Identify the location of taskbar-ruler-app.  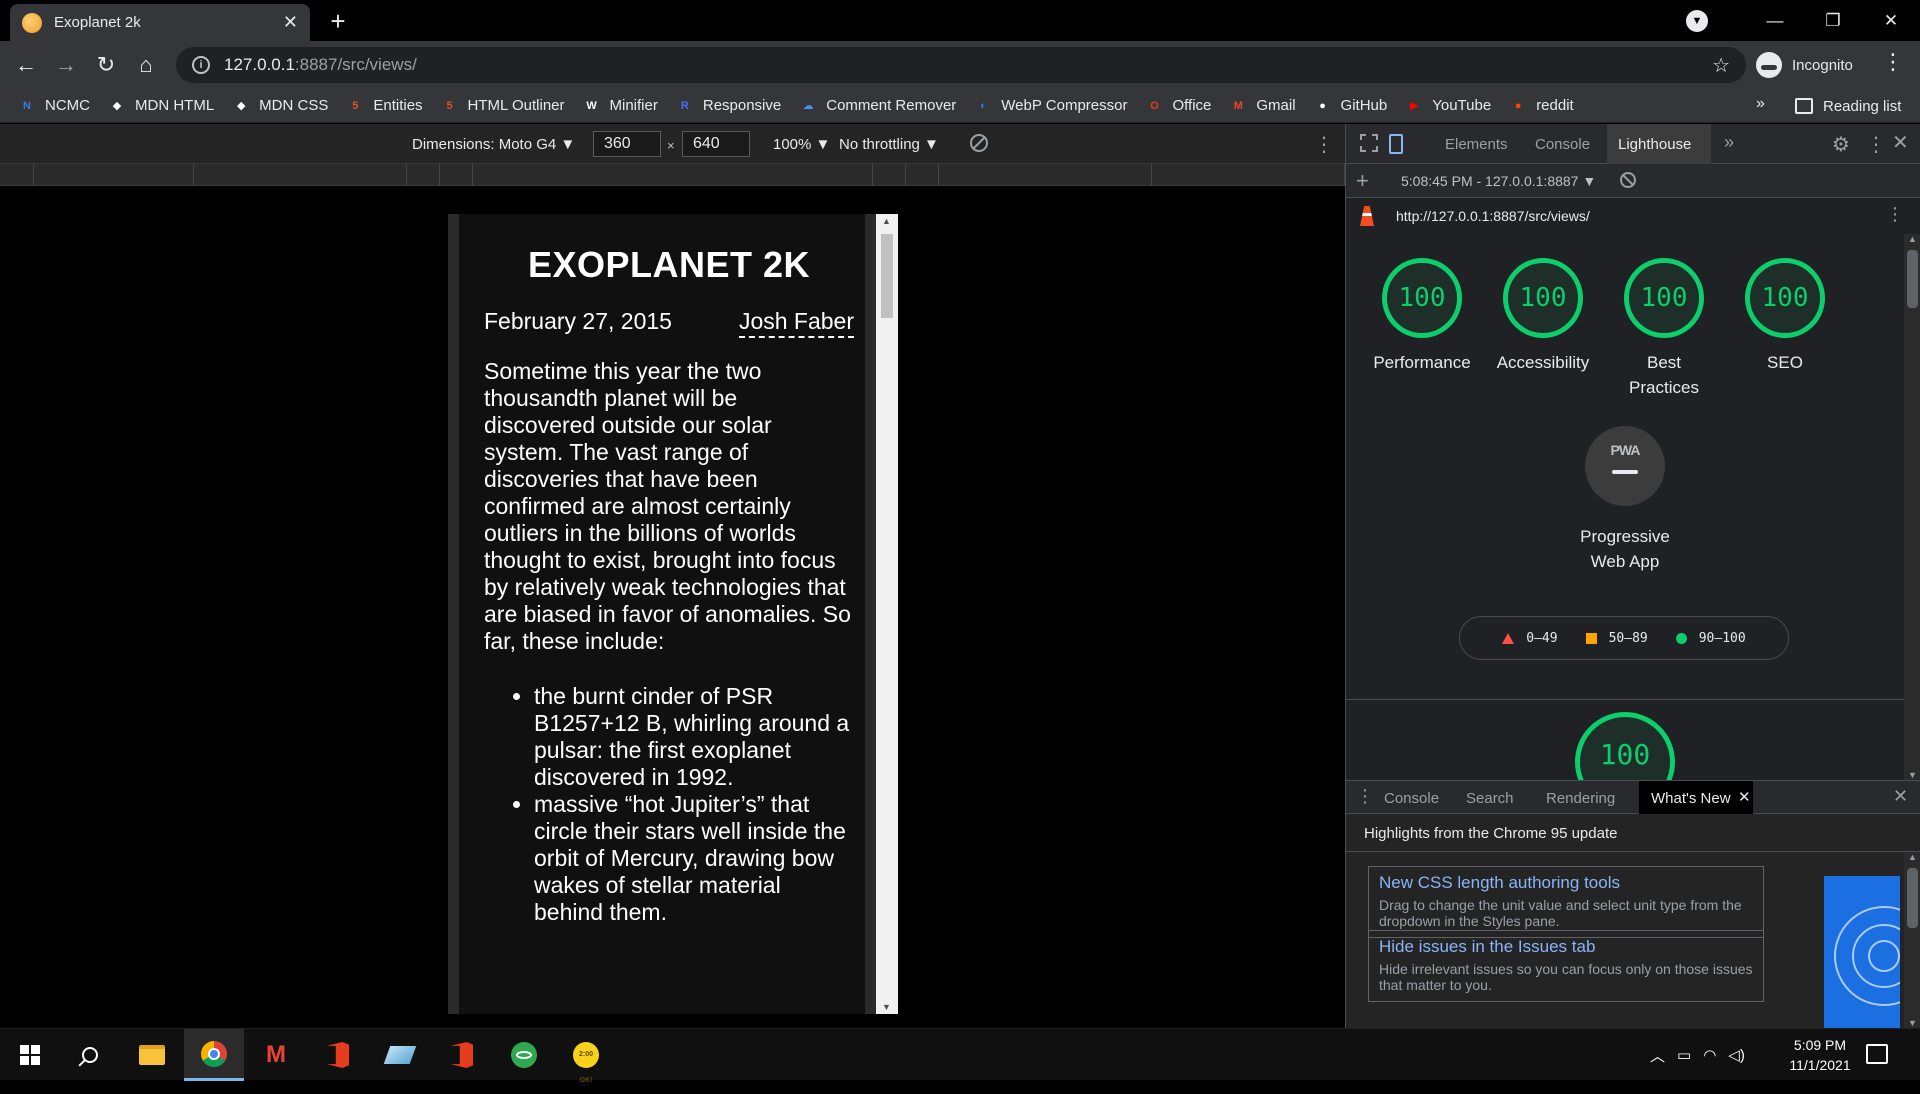
(400, 1055).